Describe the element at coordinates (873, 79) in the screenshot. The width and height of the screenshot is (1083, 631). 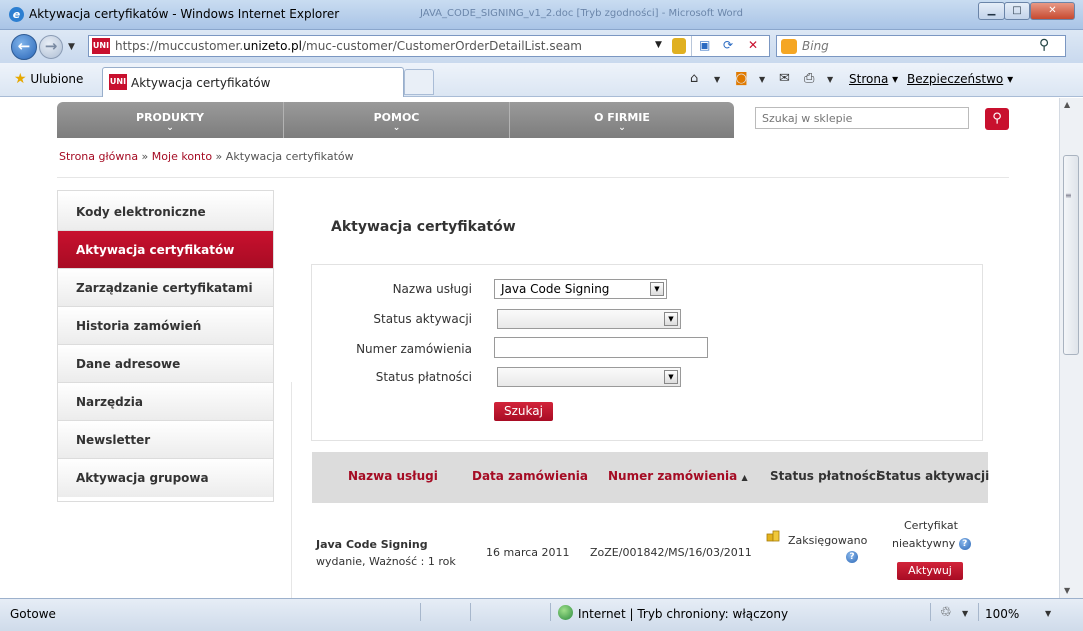
I see `page-menu: Strona ▾` at that location.